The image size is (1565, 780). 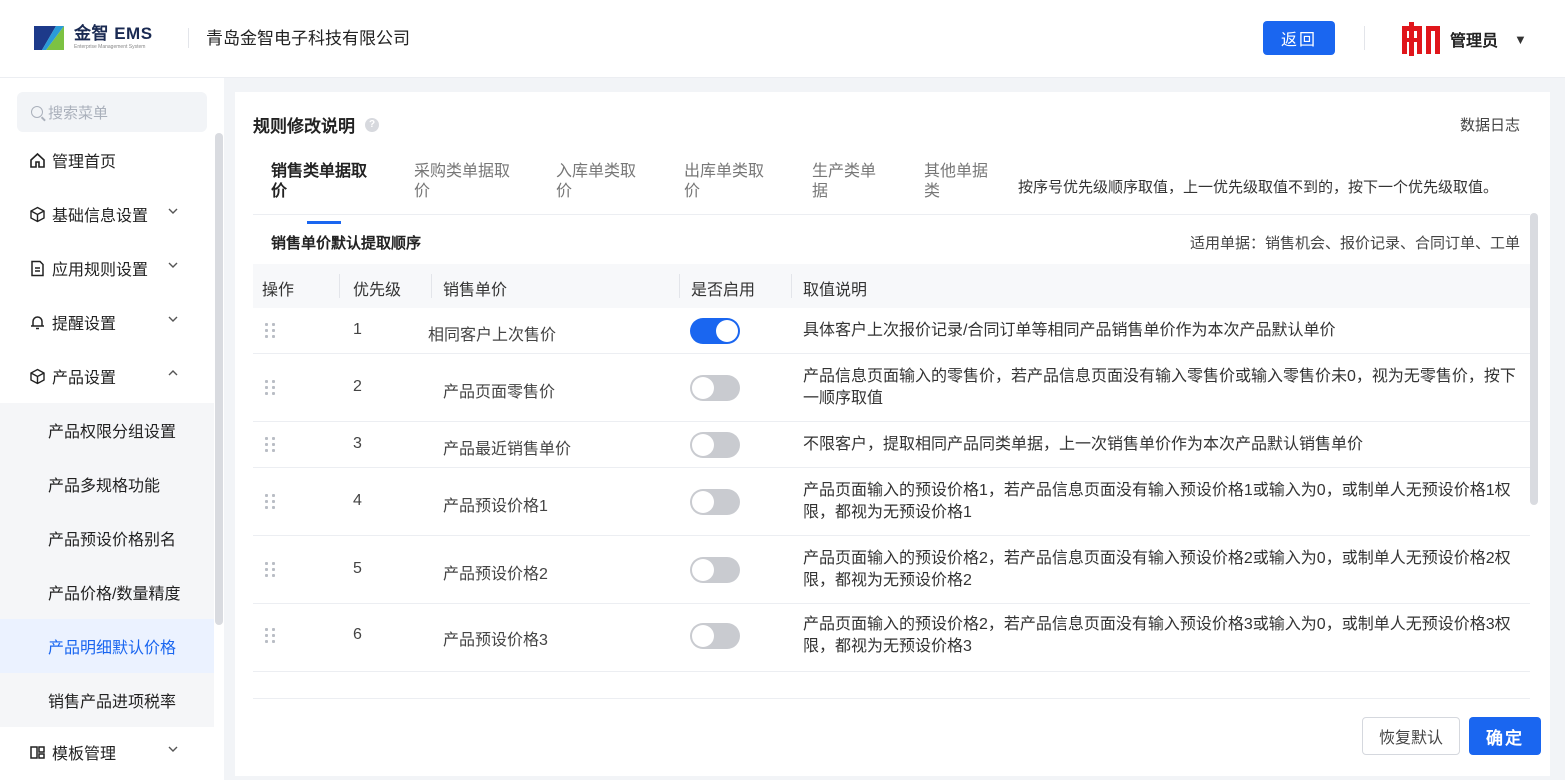 I want to click on sidebar-item-product-settings: 产品设置, so click(x=103, y=376).